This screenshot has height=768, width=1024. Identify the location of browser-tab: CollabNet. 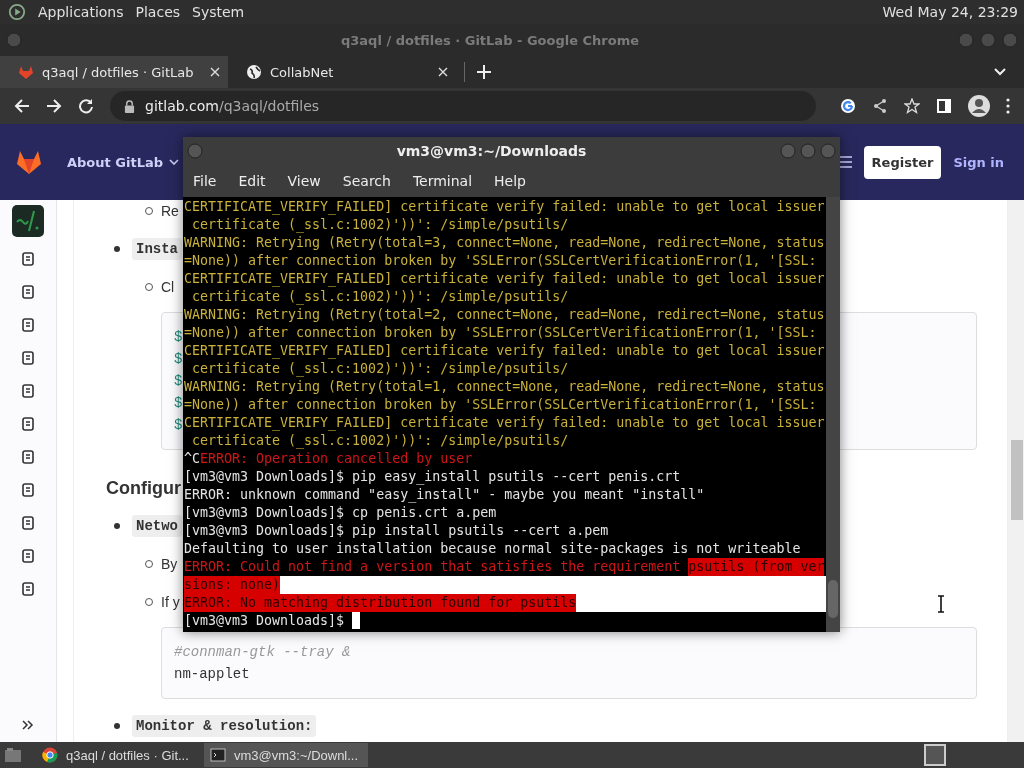
(342, 72).